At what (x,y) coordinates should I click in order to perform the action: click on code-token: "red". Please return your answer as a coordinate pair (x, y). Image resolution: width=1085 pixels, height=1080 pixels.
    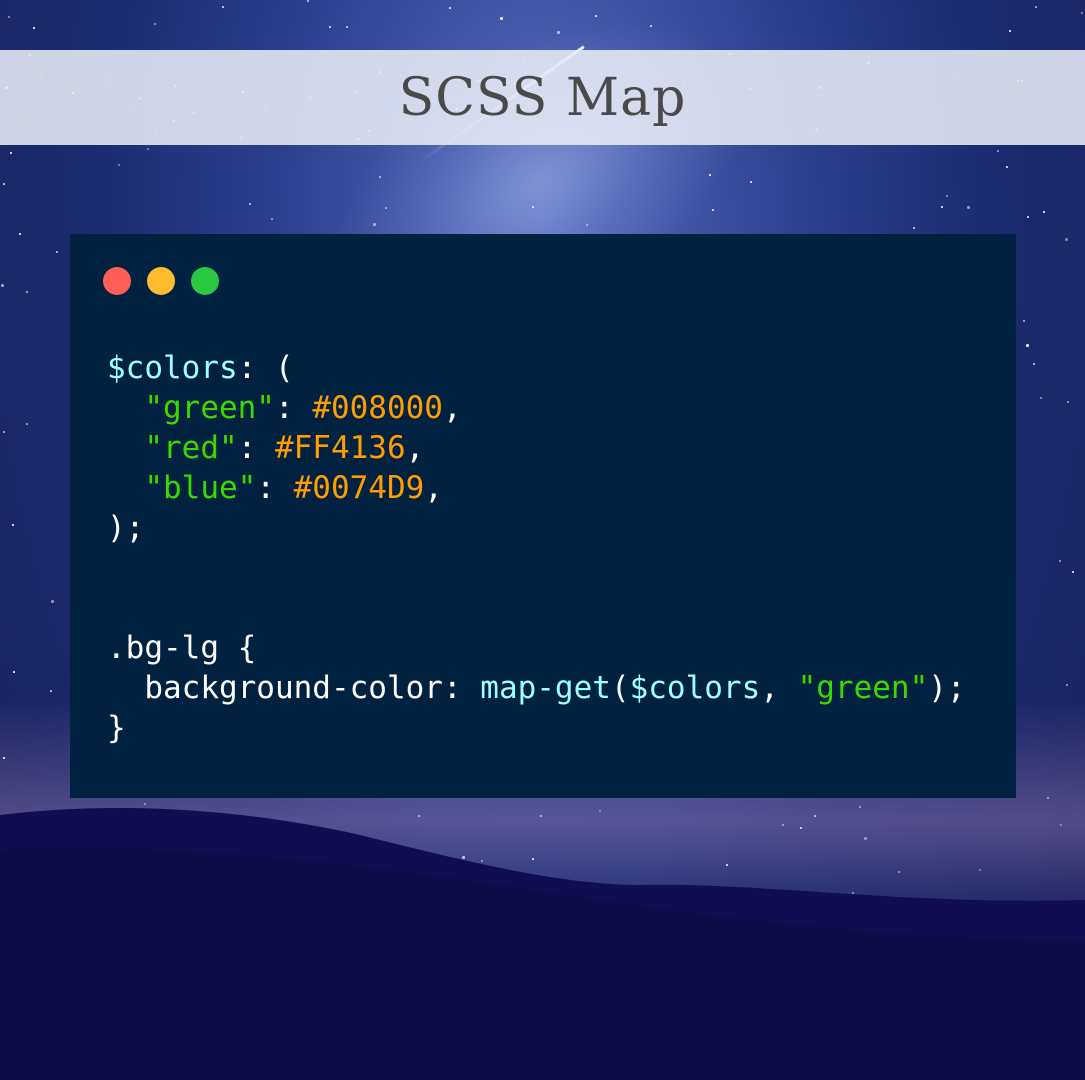
    Looking at the image, I should click on (191, 448).